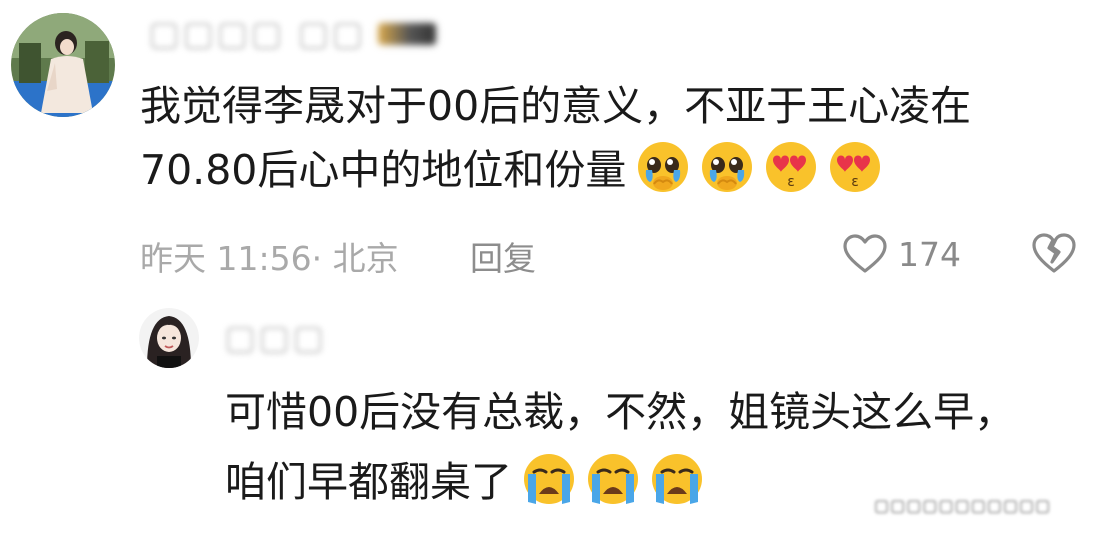 The image size is (1106, 534). What do you see at coordinates (275, 338) in the screenshot?
I see `replier-username: ▢▢▢` at bounding box center [275, 338].